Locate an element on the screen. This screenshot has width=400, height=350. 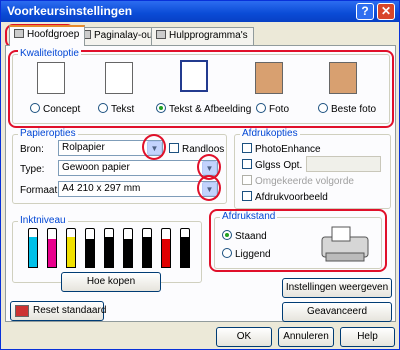
orientation-portrait: Staand is located at coordinates (244, 236).